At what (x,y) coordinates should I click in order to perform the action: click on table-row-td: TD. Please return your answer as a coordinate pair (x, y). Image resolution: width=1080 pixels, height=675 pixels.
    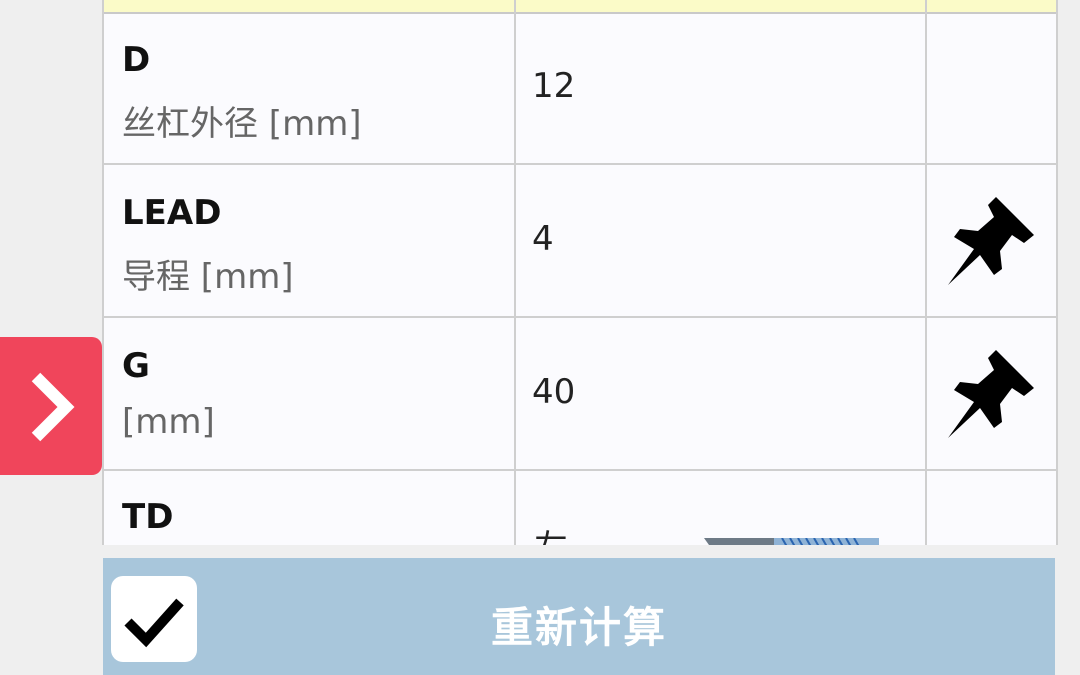
    Looking at the image, I should click on (580, 508).